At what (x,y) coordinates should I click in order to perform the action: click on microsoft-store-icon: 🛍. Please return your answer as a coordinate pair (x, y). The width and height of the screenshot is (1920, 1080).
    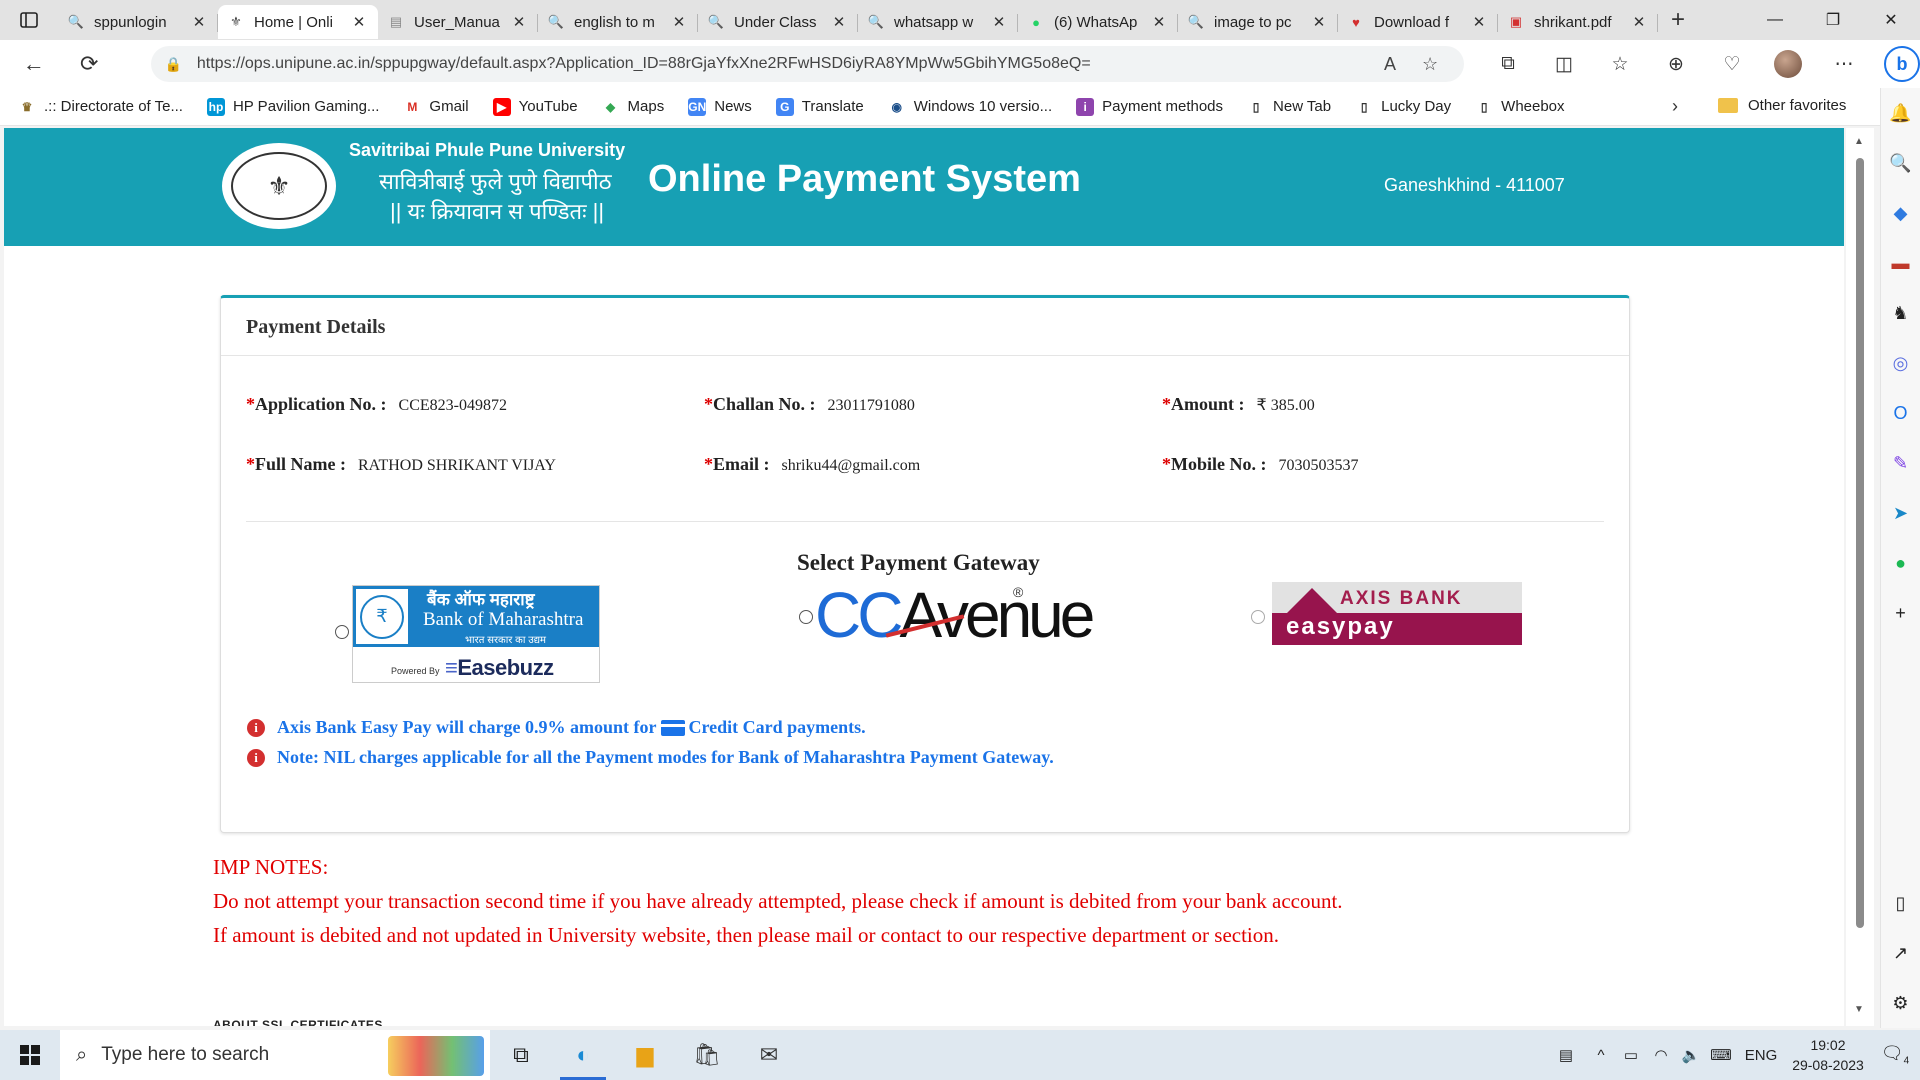
    Looking at the image, I should click on (707, 1055).